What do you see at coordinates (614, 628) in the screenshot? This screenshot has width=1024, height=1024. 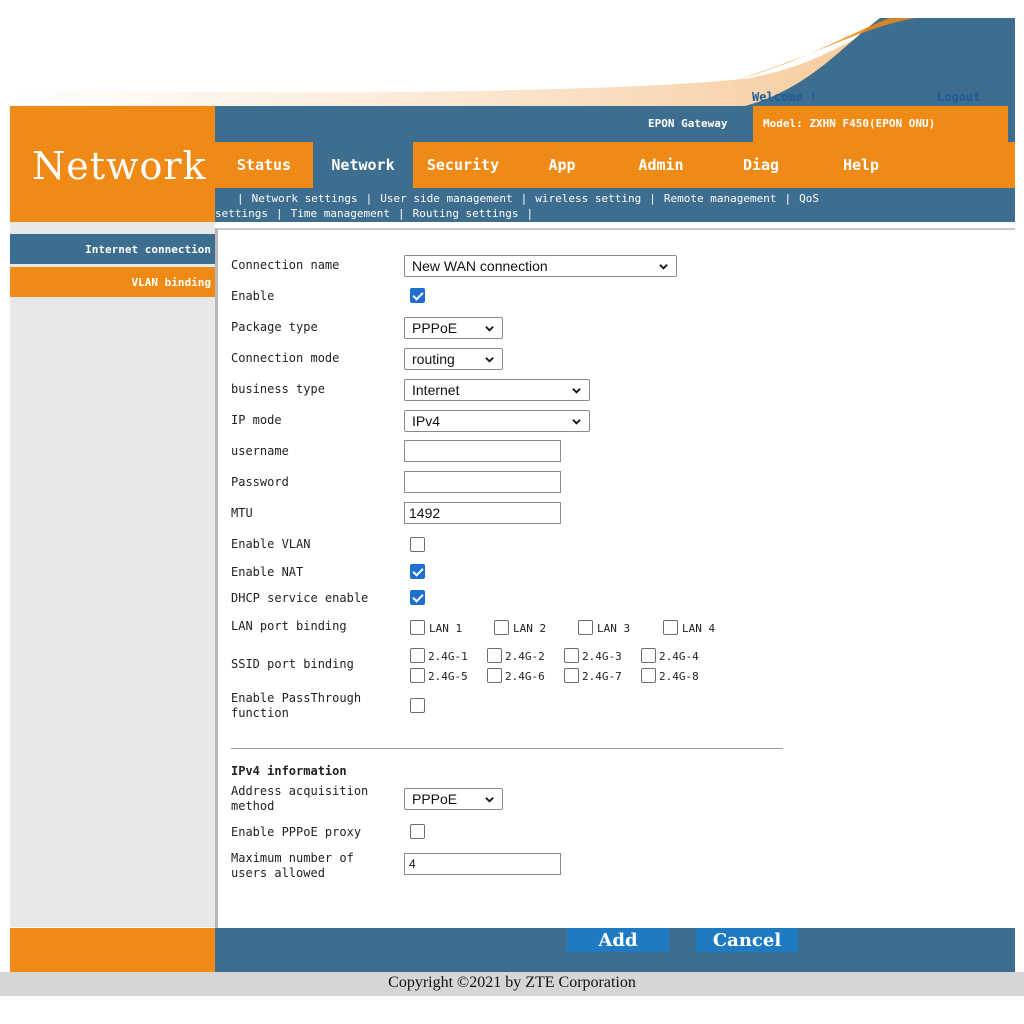 I see `lan-3-label: LAN 3` at bounding box center [614, 628].